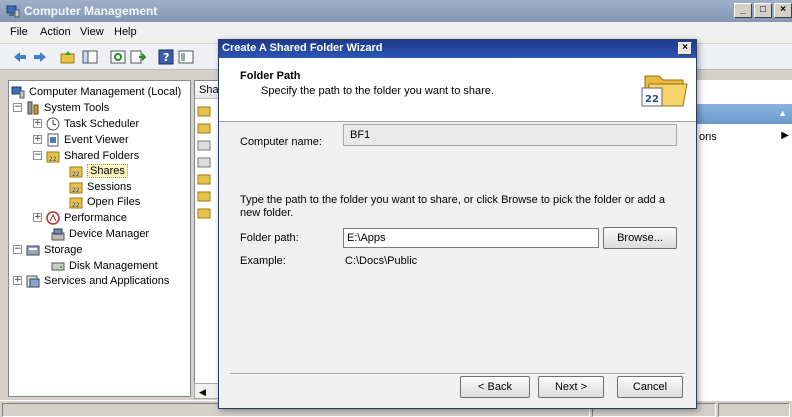 The image size is (792, 417). I want to click on folder-path-input, so click(471, 238).